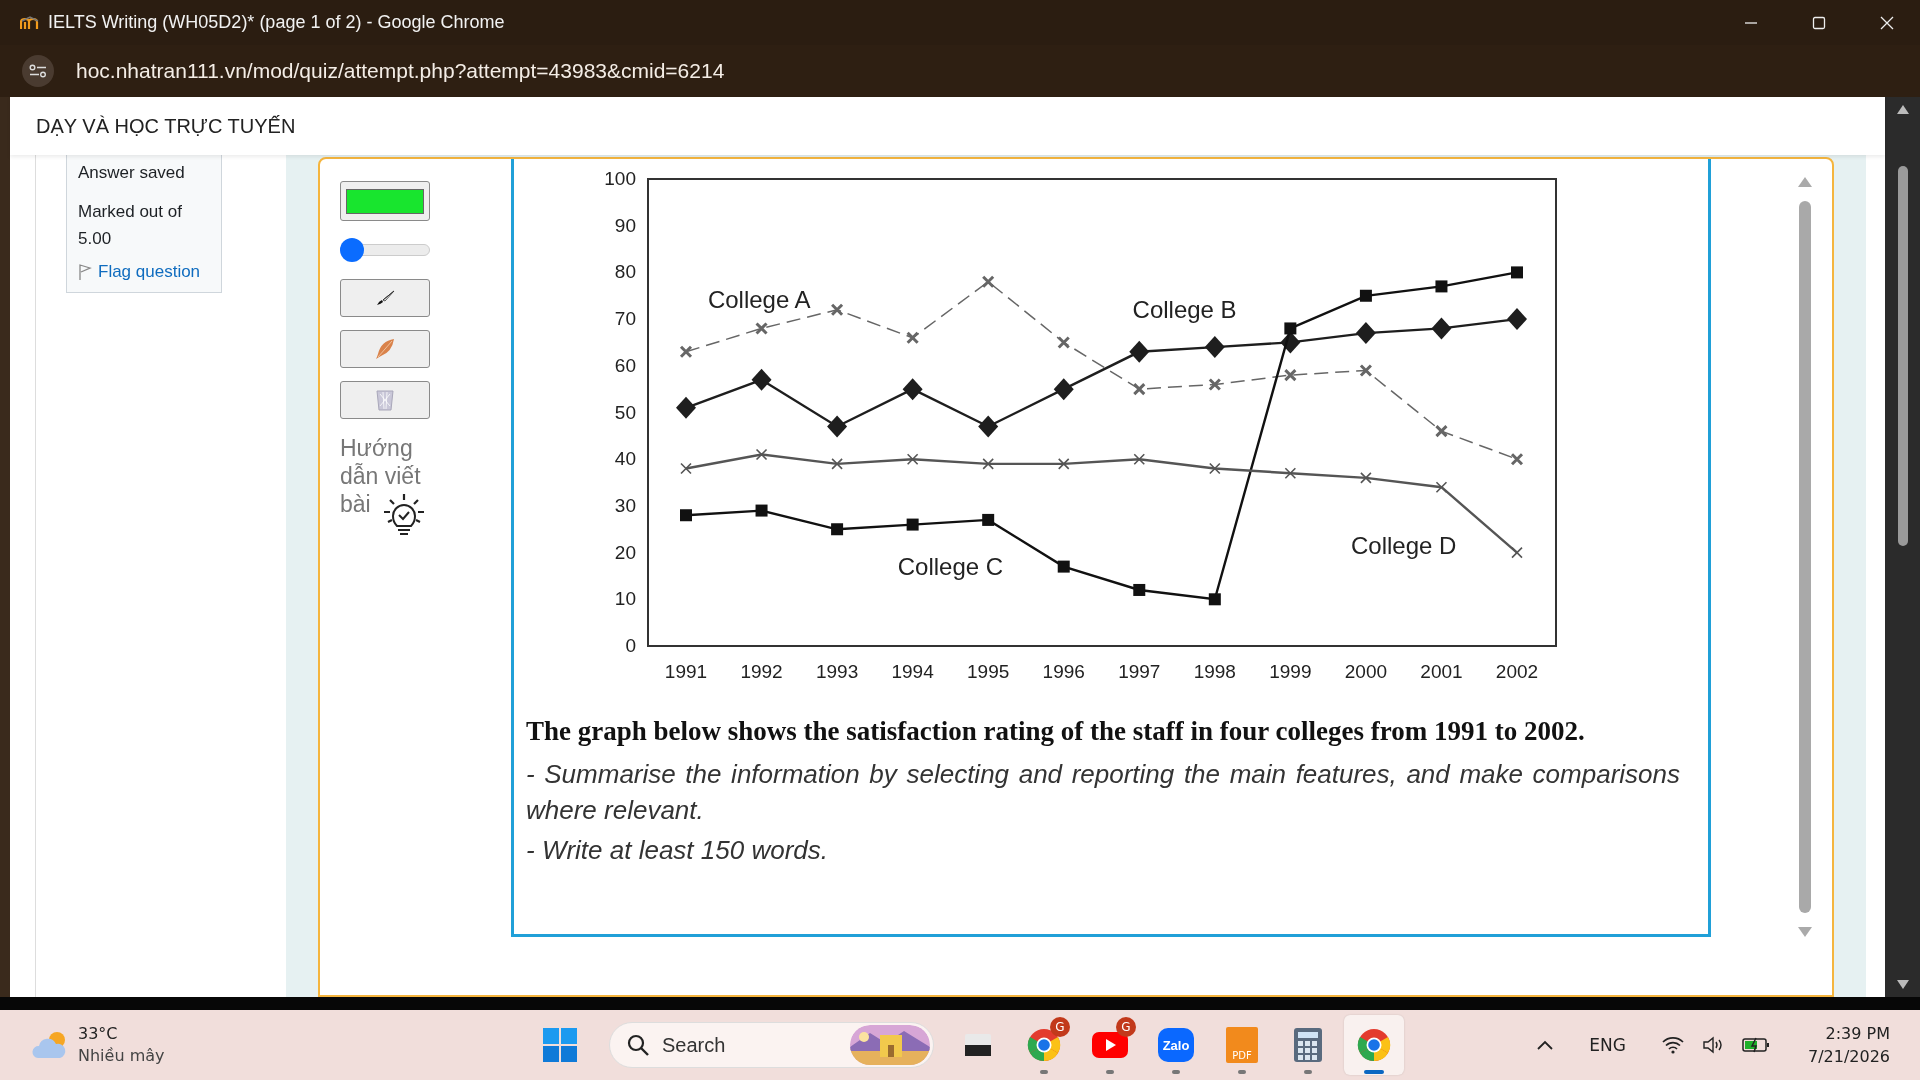 The height and width of the screenshot is (1080, 1920). Describe the element at coordinates (1184, 309) in the screenshot. I see `series-label: College B` at that location.